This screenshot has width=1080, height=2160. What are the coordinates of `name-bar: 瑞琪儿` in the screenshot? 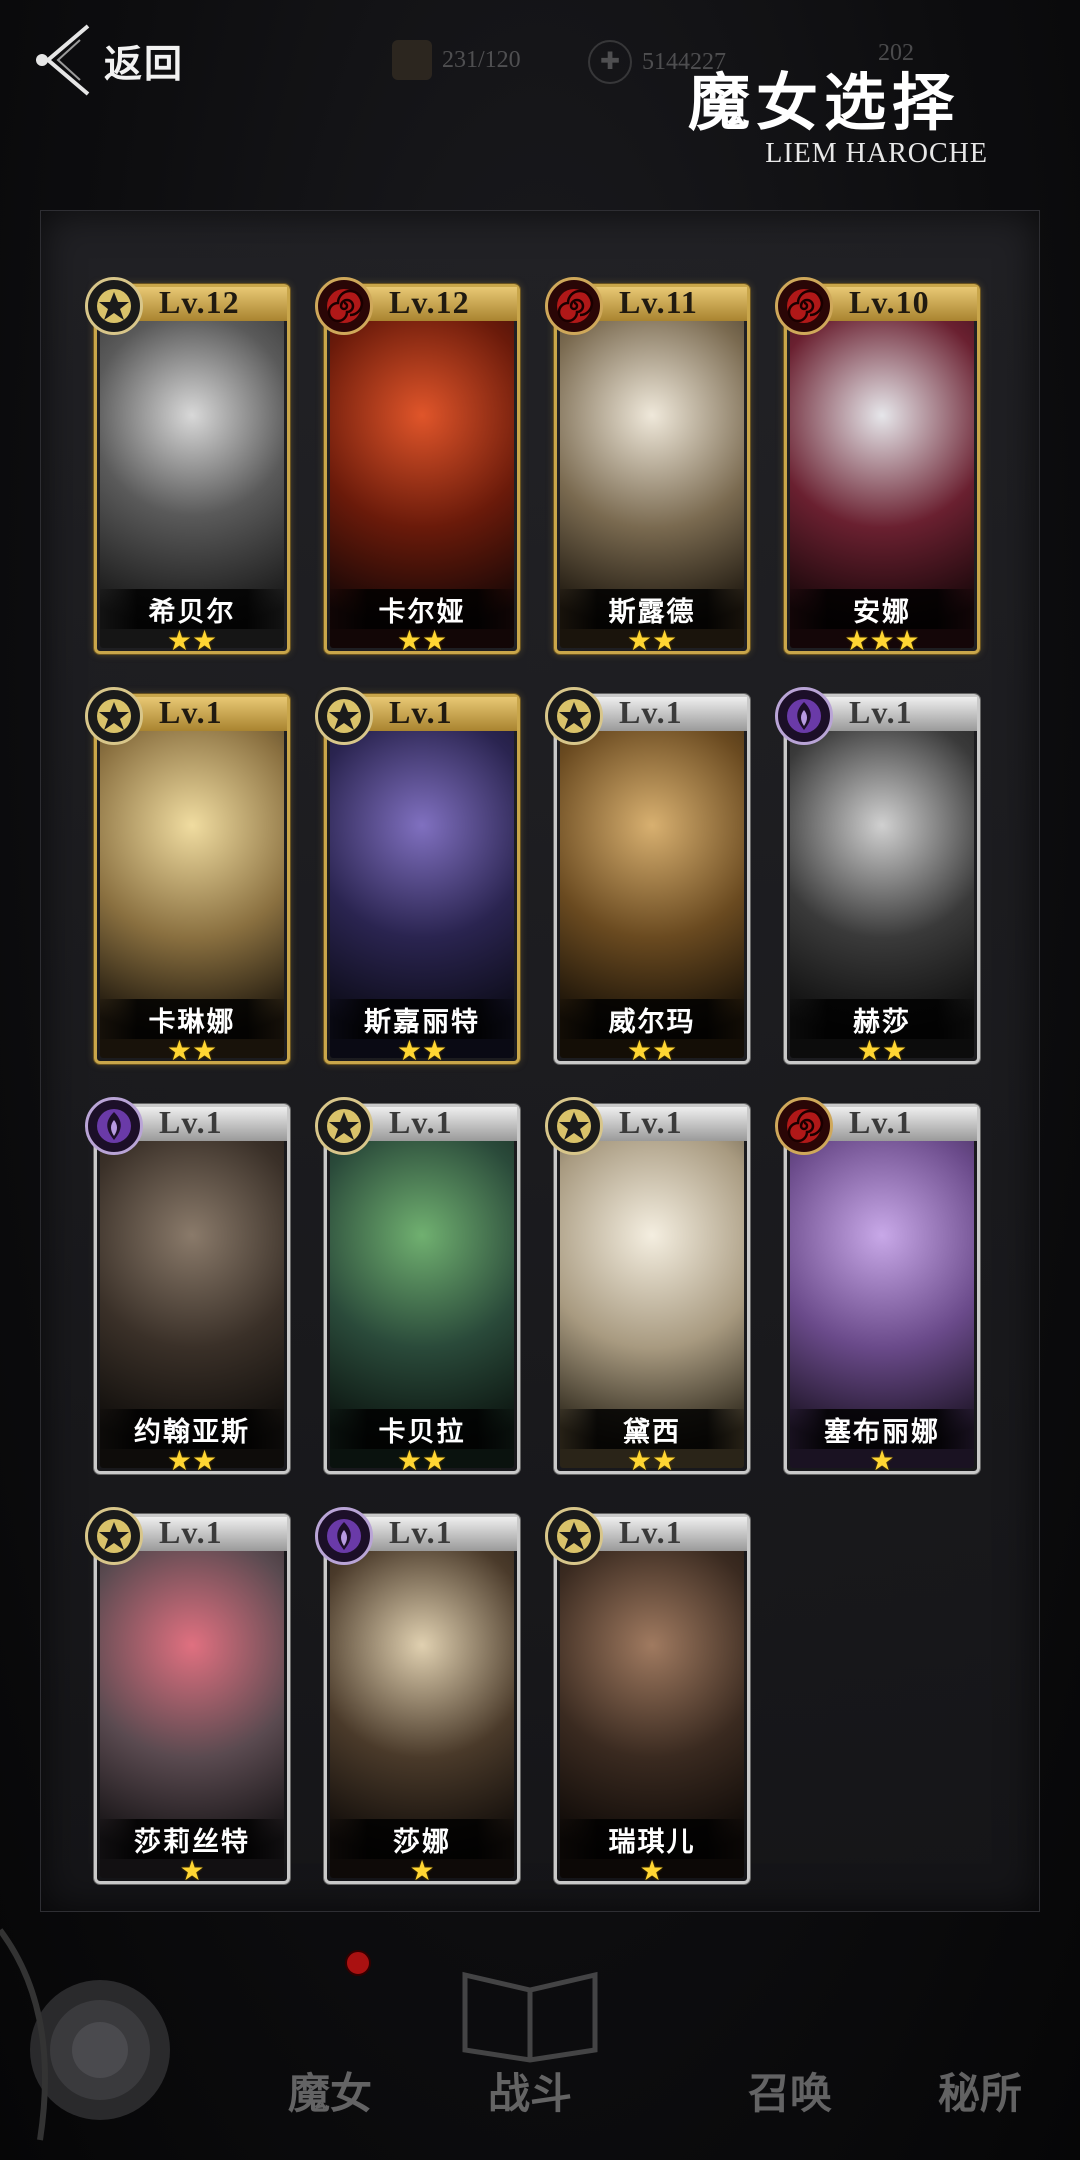 It's located at (652, 1839).